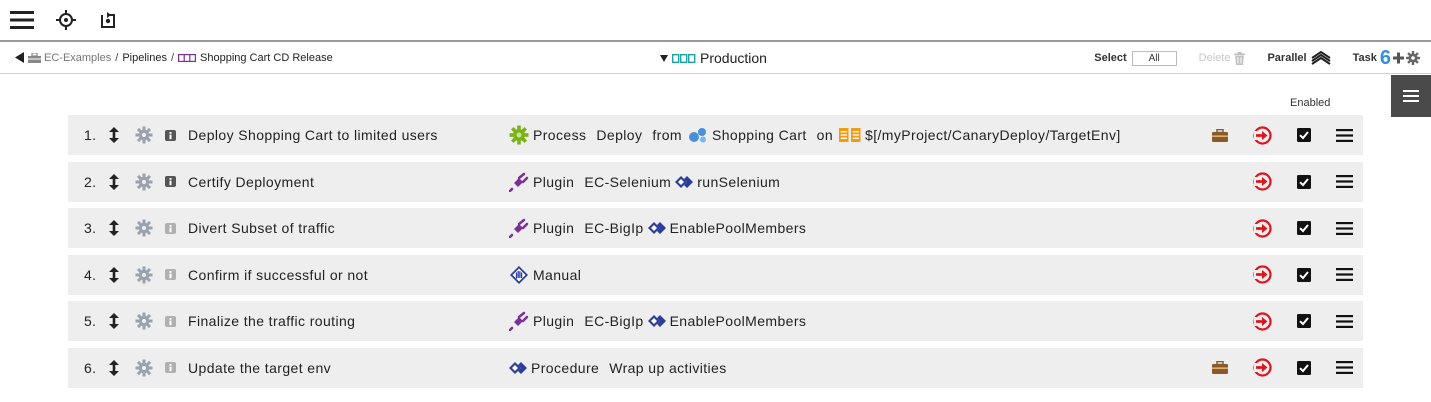 This screenshot has height=402, width=1431. I want to click on stage-selector: Production, so click(713, 58).